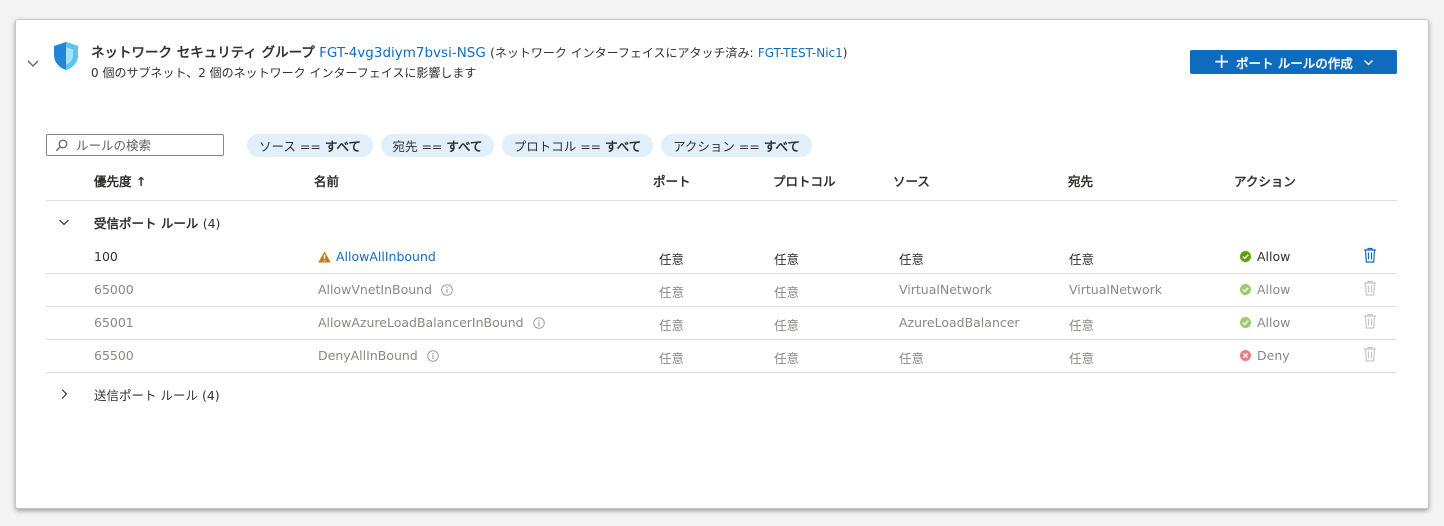 The image size is (1444, 526). What do you see at coordinates (146, 395) in the screenshot?
I see `outbound-group-title: 送信ポート ルール` at bounding box center [146, 395].